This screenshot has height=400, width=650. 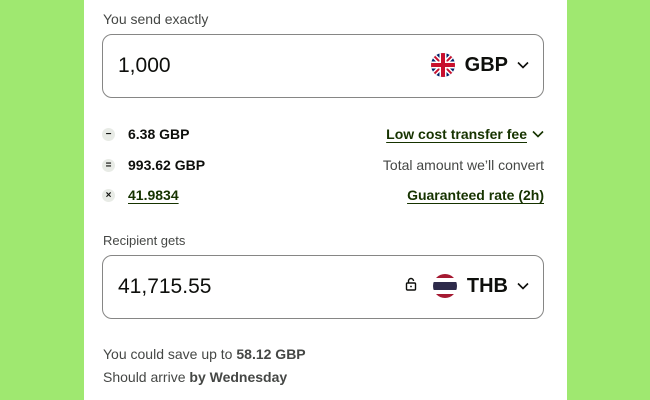 I want to click on thailand-flag-icon, so click(x=444, y=286).